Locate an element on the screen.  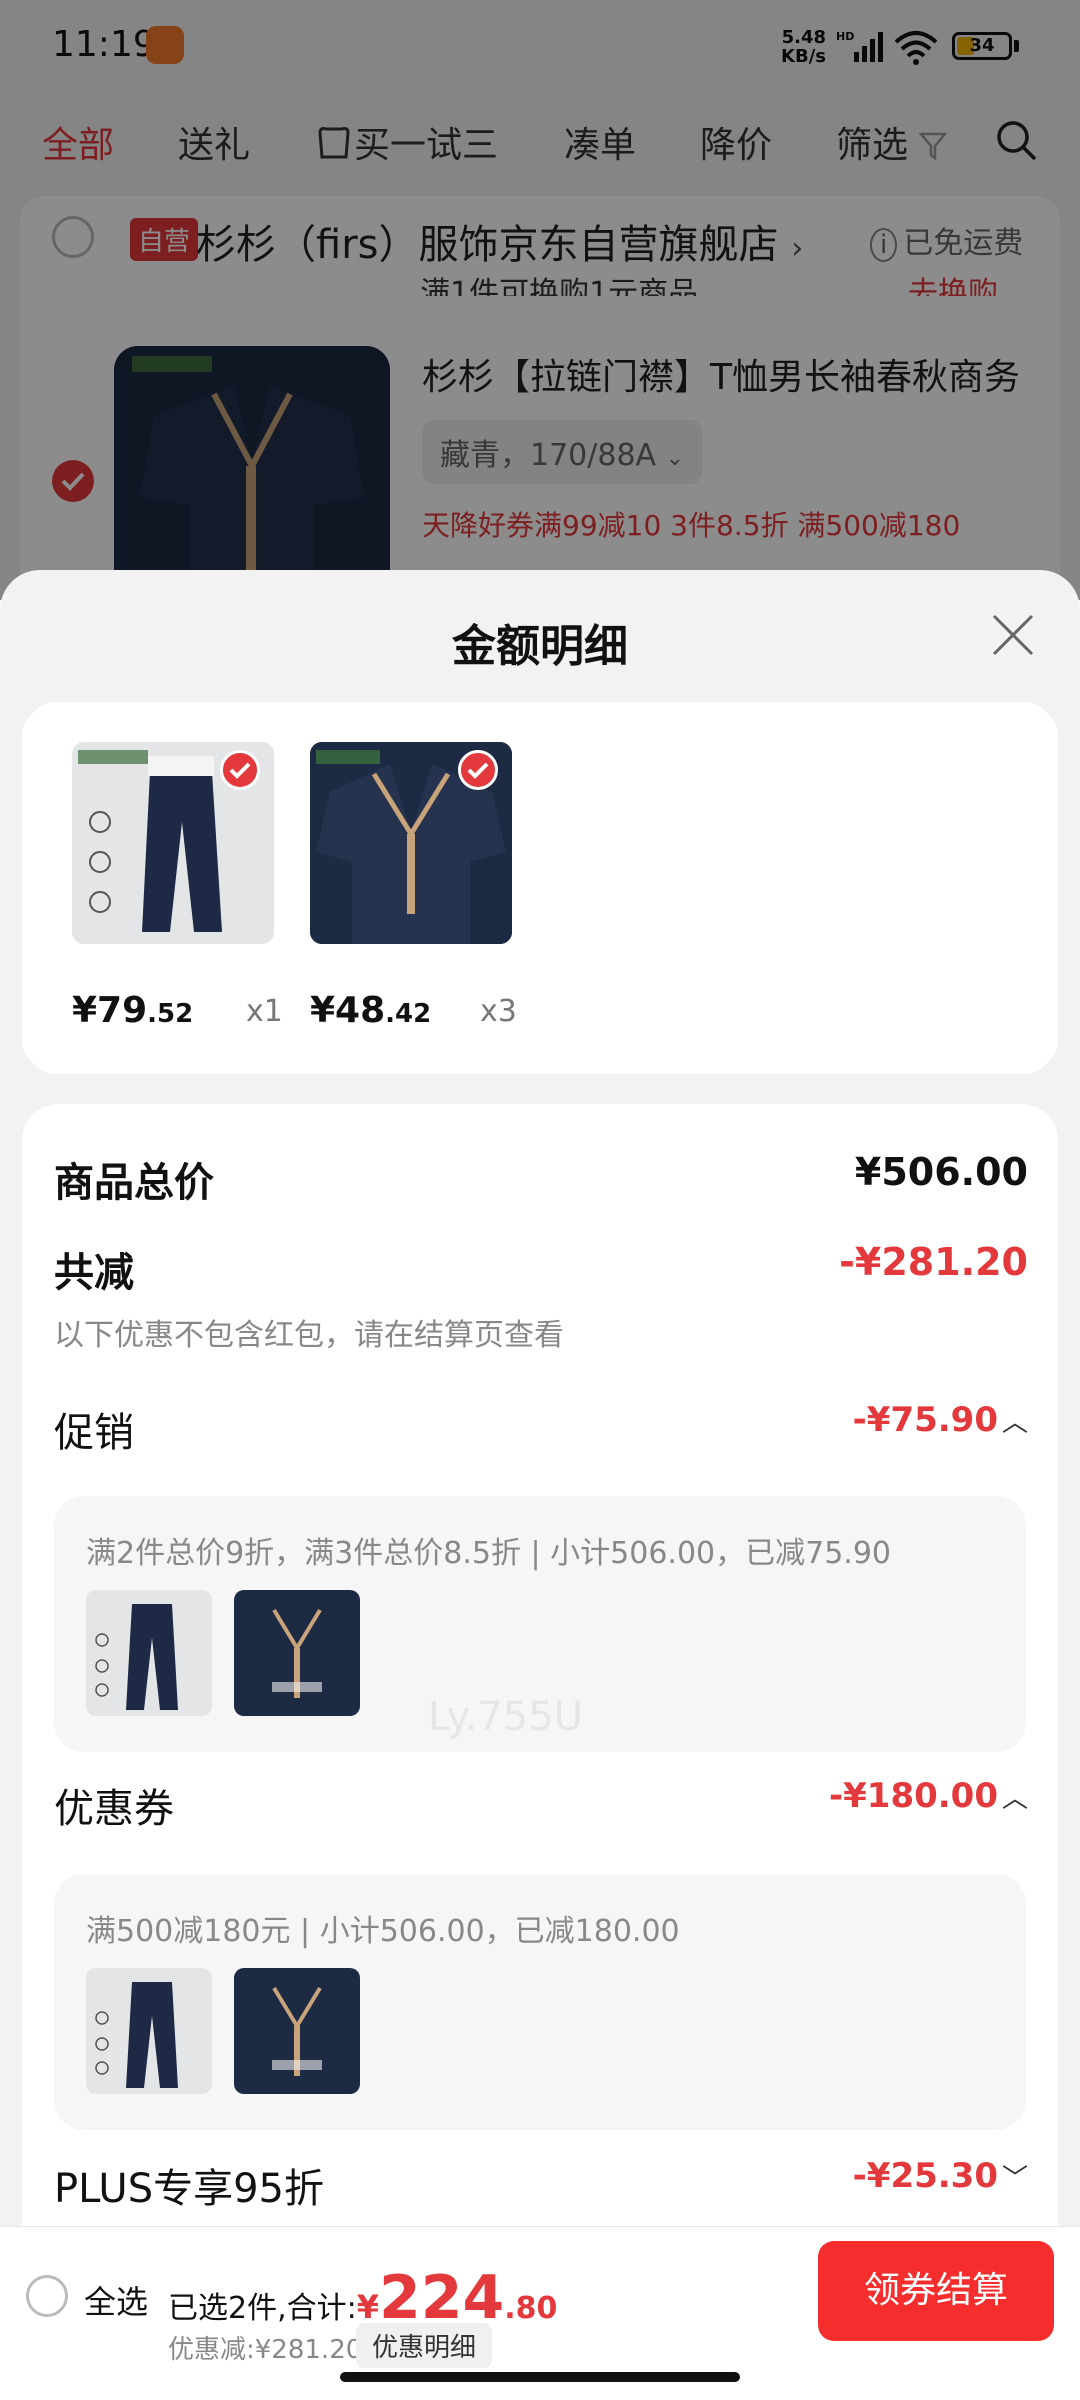
select-all-label: 全选 is located at coordinates (116, 2300).